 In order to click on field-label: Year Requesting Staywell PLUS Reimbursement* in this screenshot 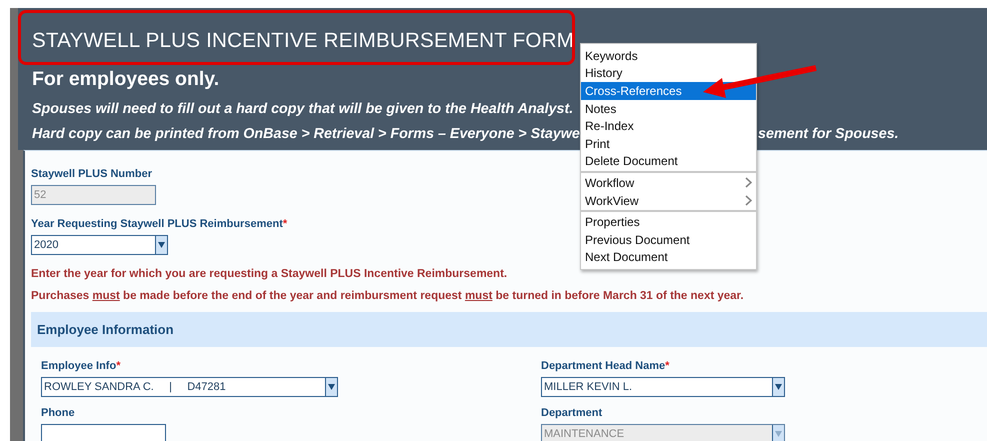, I will do `click(159, 224)`.